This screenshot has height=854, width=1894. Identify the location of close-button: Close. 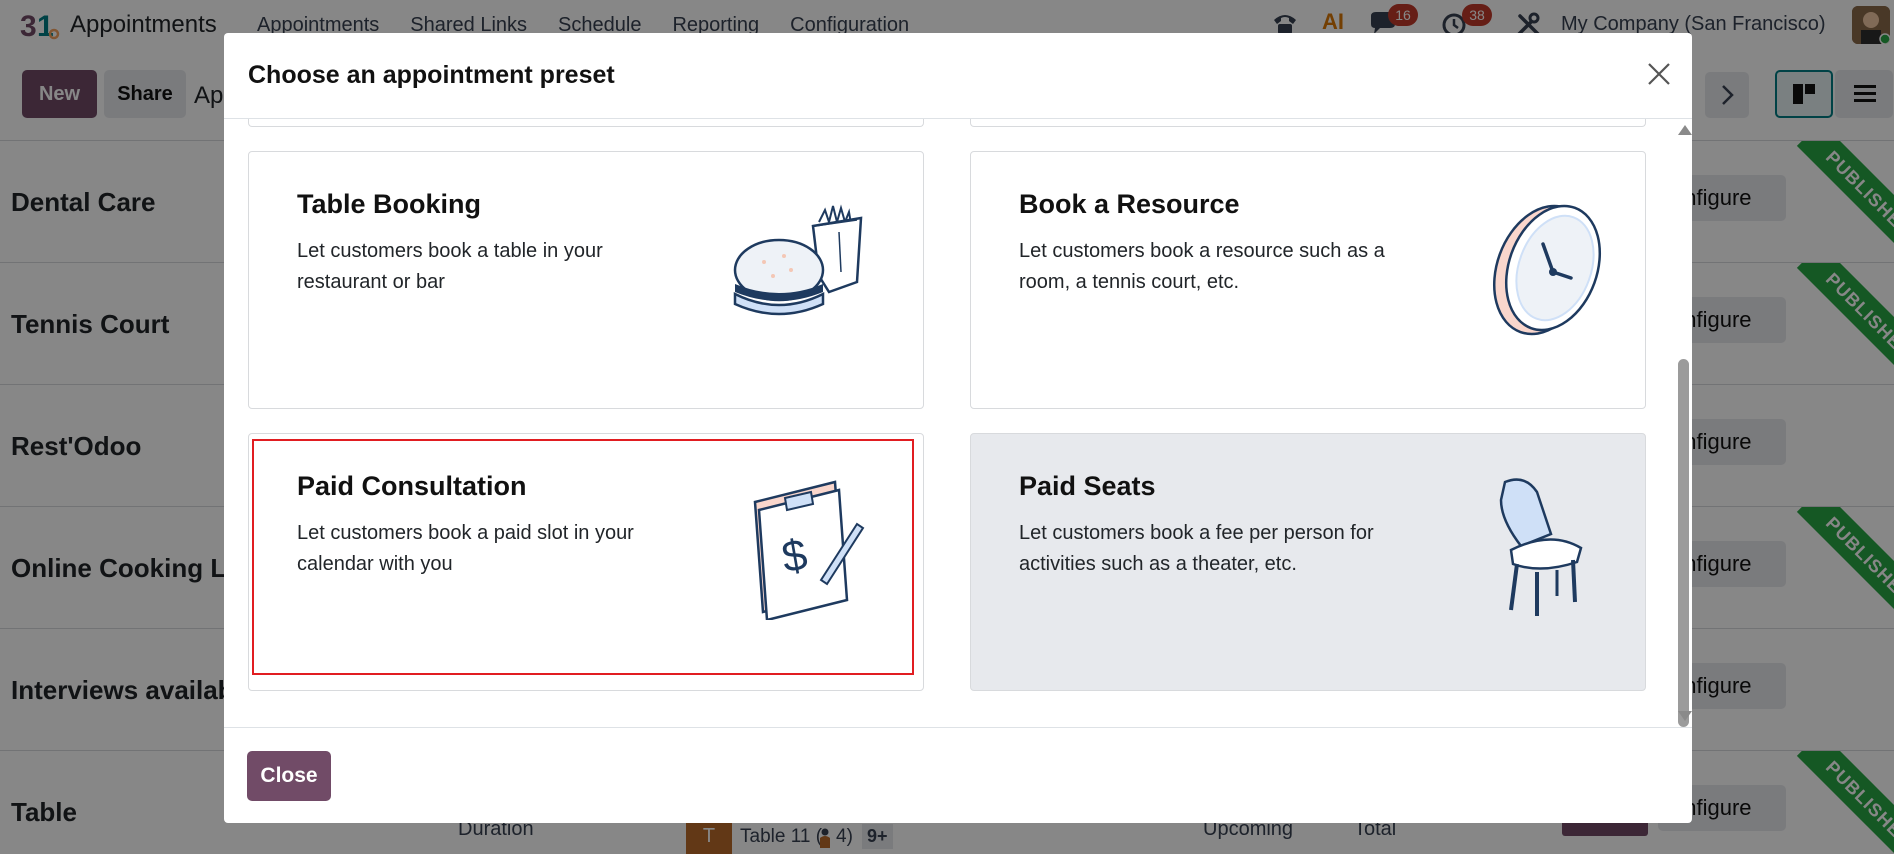
(289, 776).